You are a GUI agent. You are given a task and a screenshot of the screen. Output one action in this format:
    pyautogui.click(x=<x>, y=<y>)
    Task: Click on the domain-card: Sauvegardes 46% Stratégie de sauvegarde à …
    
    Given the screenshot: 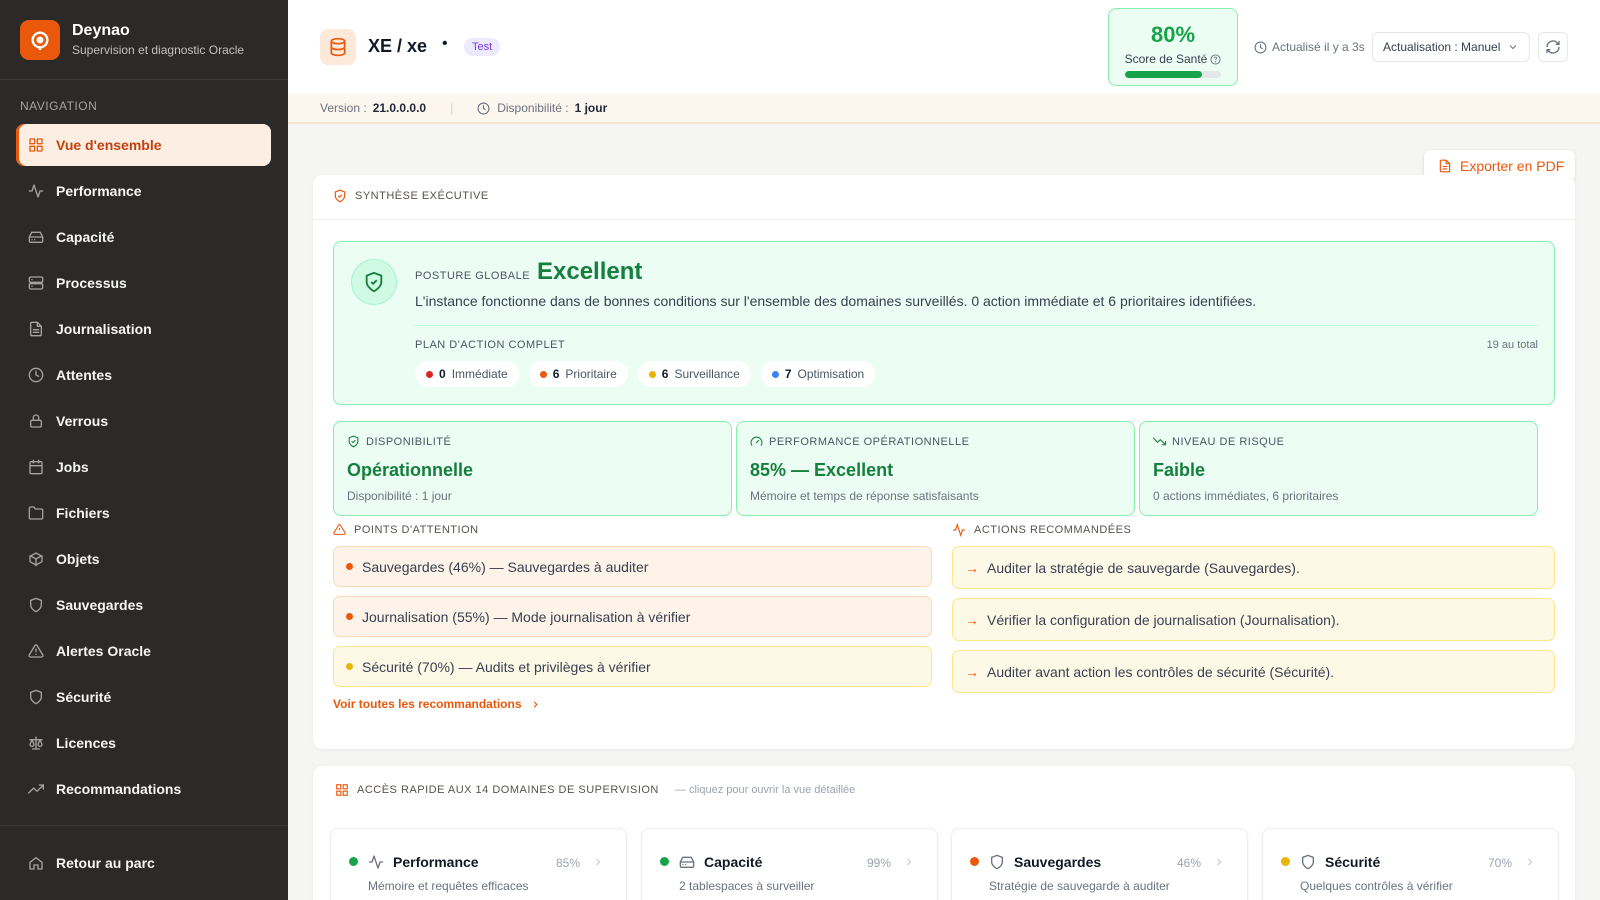 What is the action you would take?
    pyautogui.click(x=1099, y=864)
    